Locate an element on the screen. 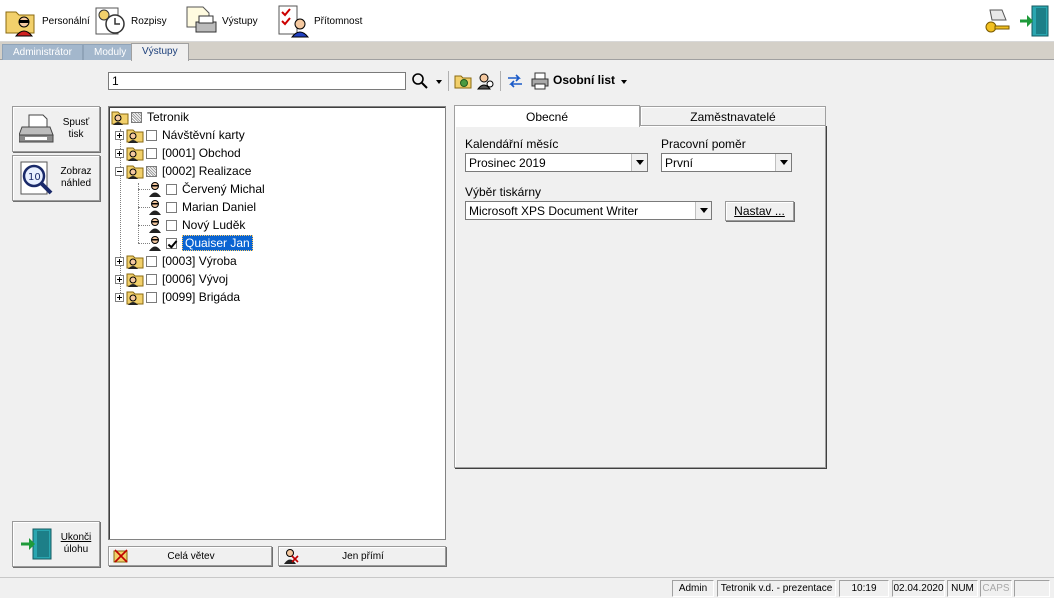  tree-node: [0006] Vývoj is located at coordinates (171, 279).